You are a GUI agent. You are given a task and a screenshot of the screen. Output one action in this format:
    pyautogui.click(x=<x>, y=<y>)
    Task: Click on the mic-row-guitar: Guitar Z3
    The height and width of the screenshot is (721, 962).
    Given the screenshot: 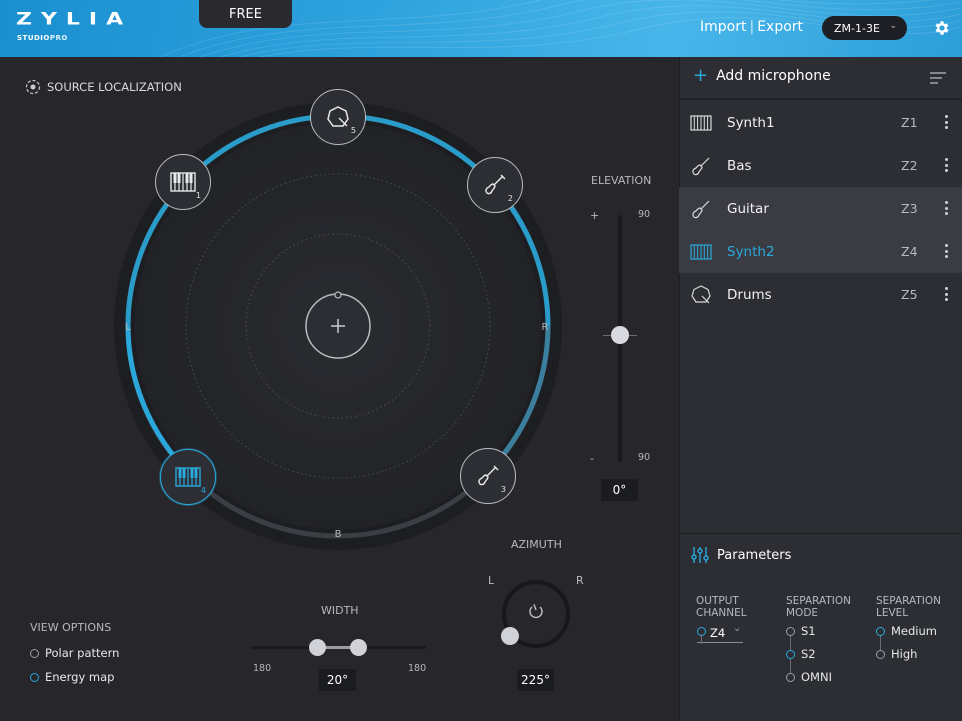 What is the action you would take?
    pyautogui.click(x=820, y=208)
    